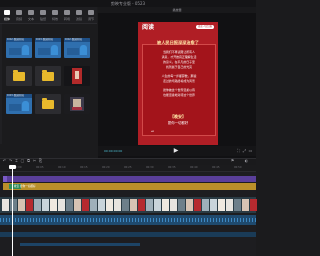 This screenshot has height=256, width=320. What do you see at coordinates (16, 161) in the screenshot?
I see `split-icon: ⌶` at bounding box center [16, 161].